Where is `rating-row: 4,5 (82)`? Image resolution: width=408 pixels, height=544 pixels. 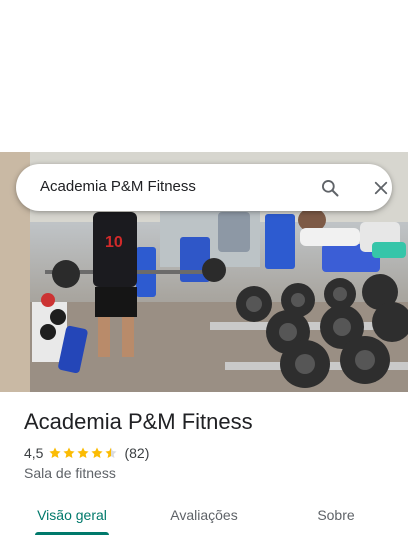 rating-row: 4,5 (82) is located at coordinates (86, 453).